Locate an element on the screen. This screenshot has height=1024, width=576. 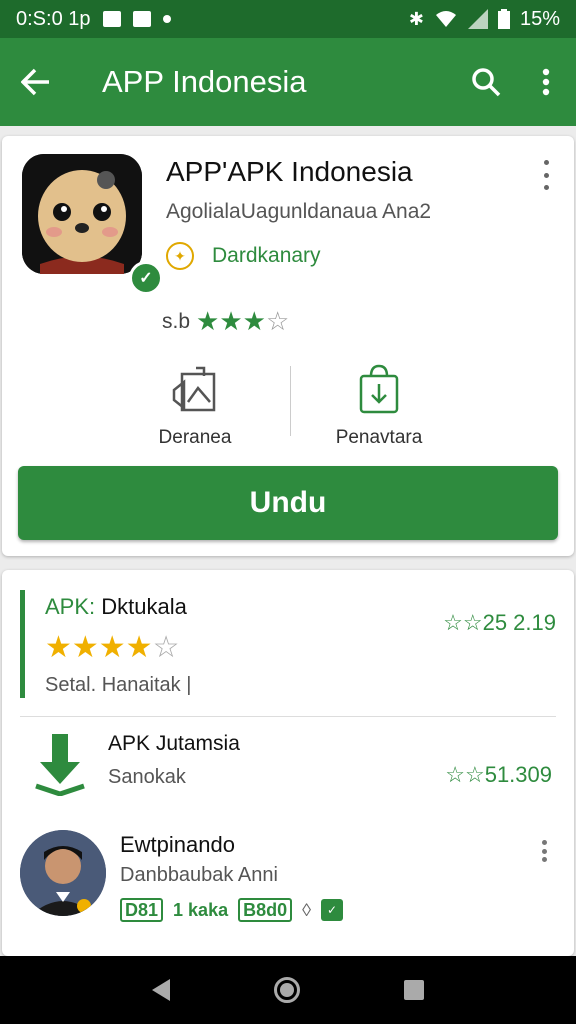
user-tags: D81 1 kaka B8d0 ◊ ✓ is located at coordinates (232, 910).